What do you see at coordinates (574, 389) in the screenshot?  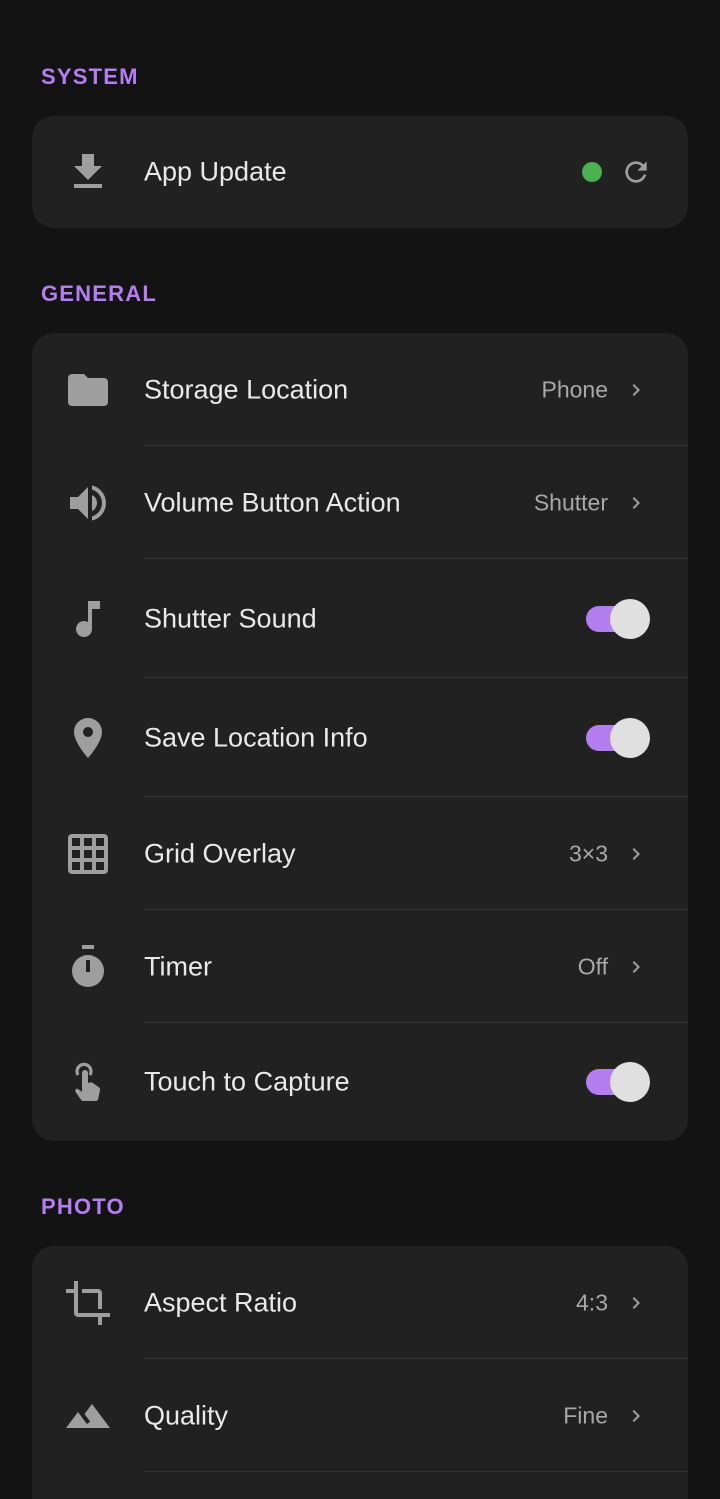 I see `storage-location-value: Phone` at bounding box center [574, 389].